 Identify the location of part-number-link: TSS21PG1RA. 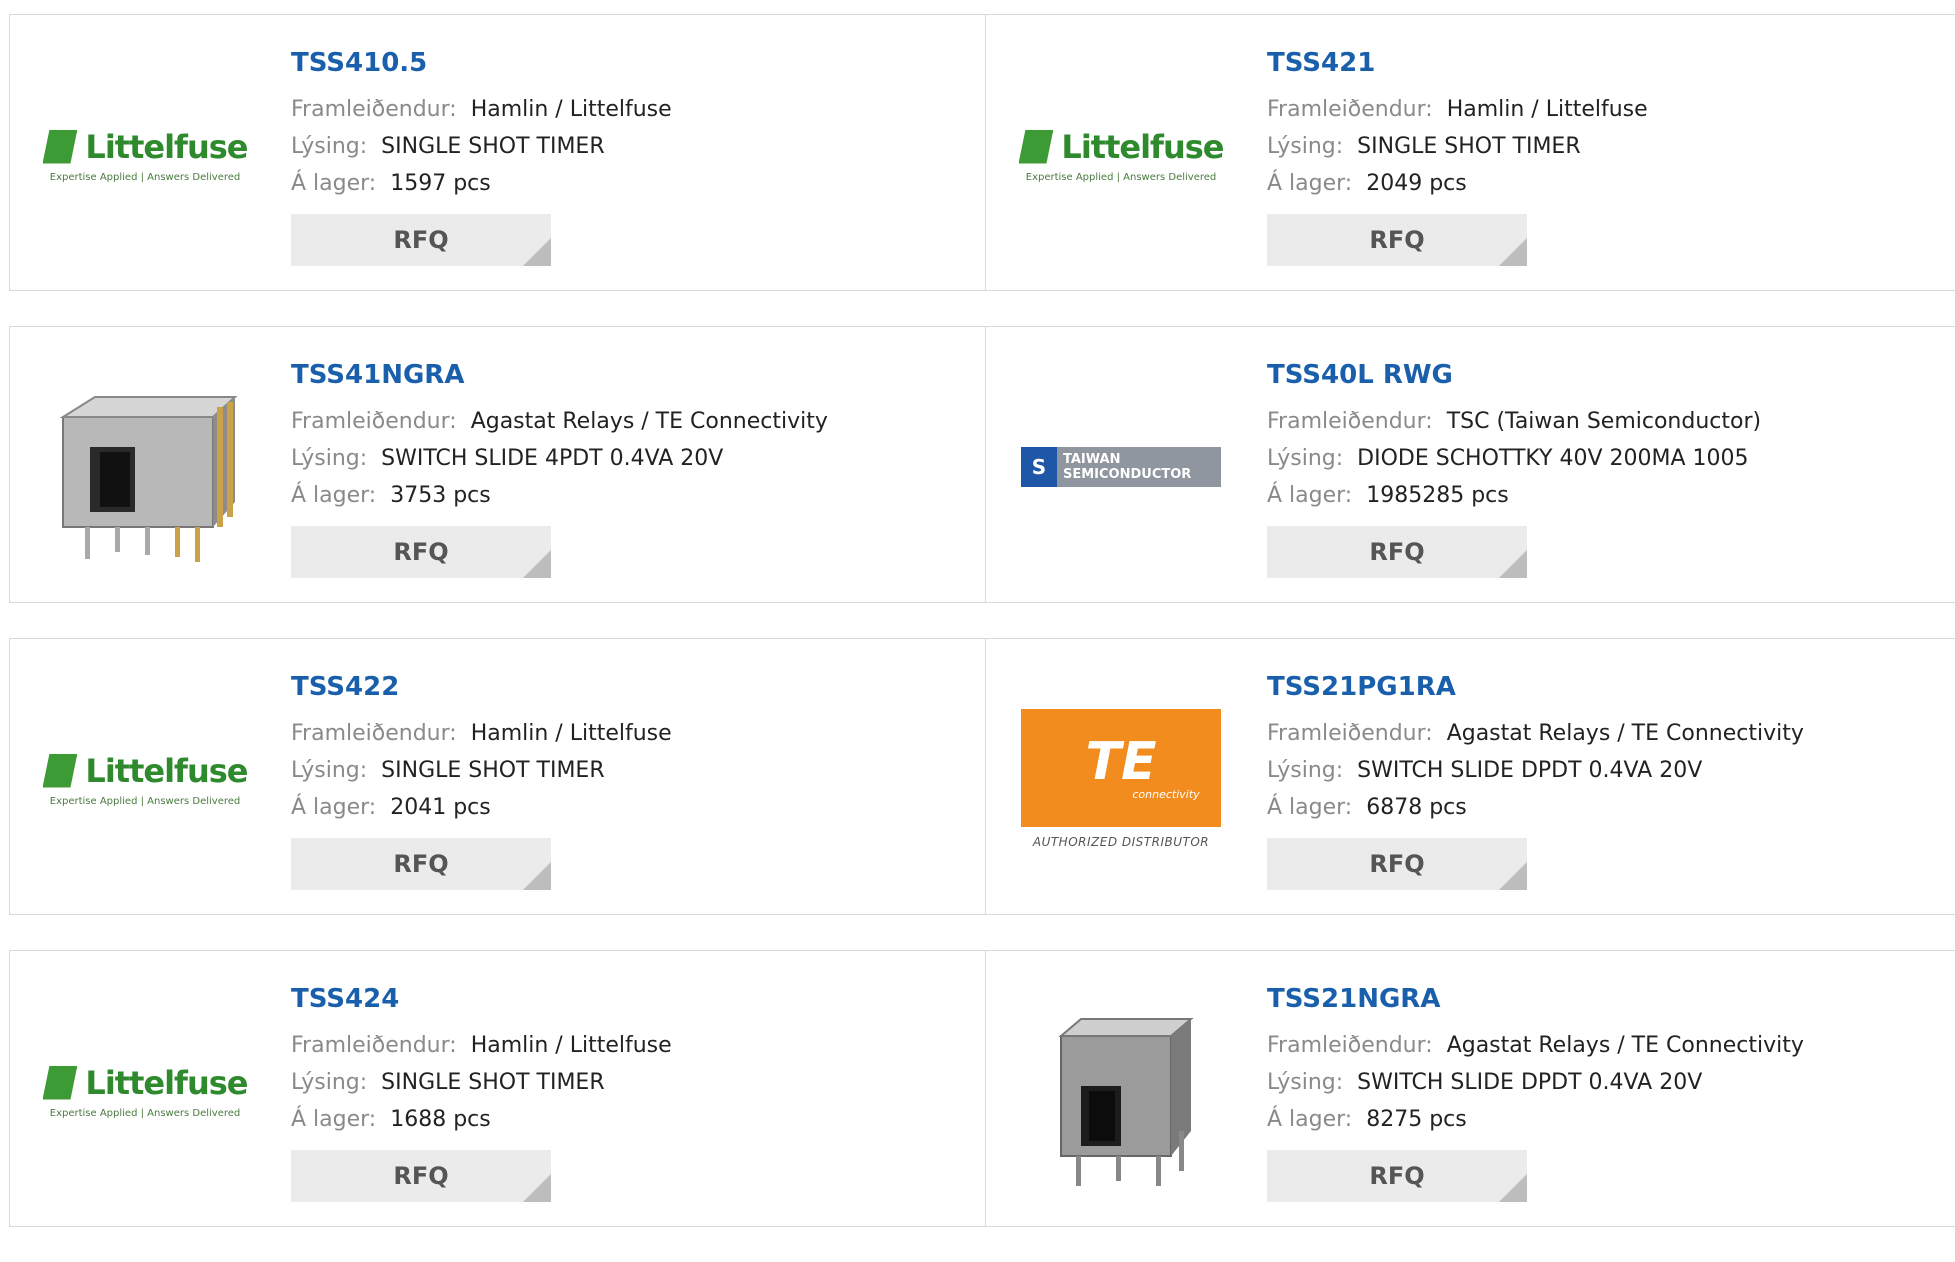
(1535, 687).